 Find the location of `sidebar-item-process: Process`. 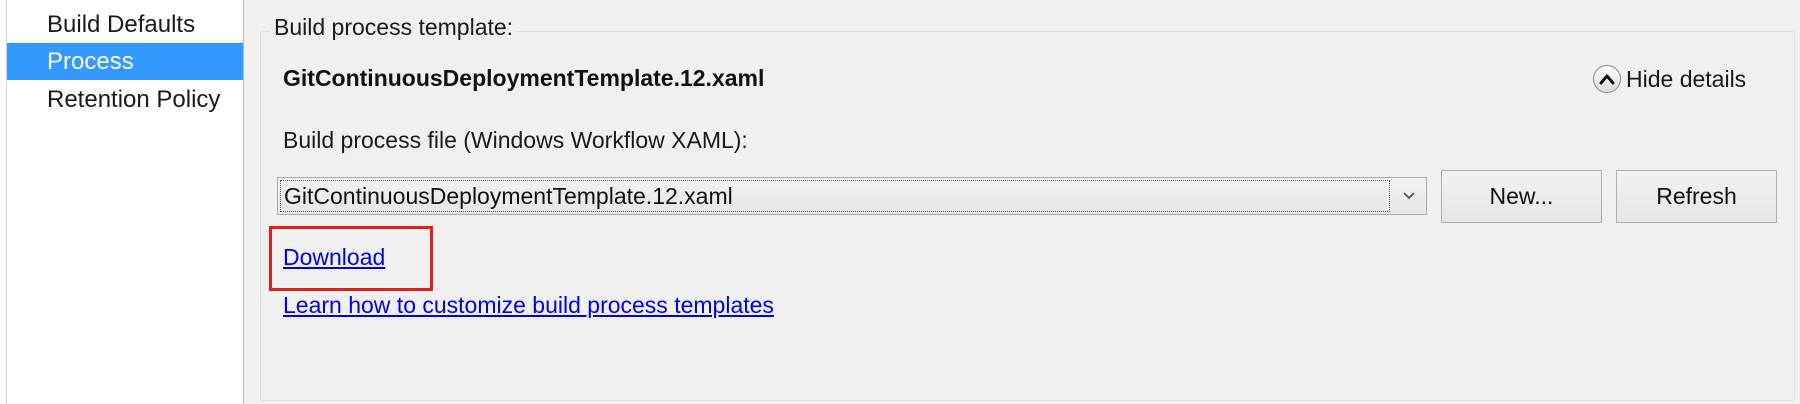

sidebar-item-process: Process is located at coordinates (125, 61).